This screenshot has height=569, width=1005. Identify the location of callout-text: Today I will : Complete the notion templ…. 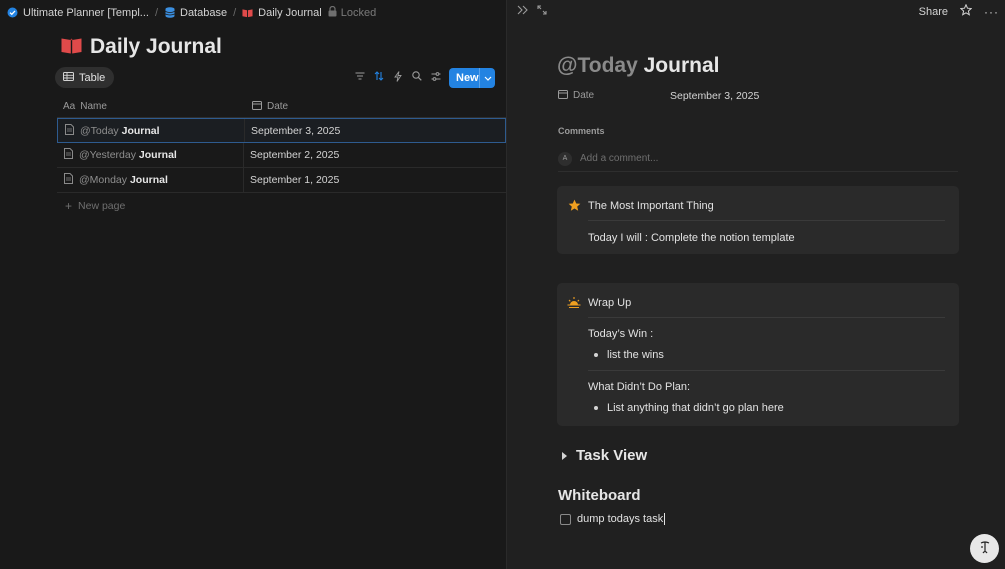
(691, 238).